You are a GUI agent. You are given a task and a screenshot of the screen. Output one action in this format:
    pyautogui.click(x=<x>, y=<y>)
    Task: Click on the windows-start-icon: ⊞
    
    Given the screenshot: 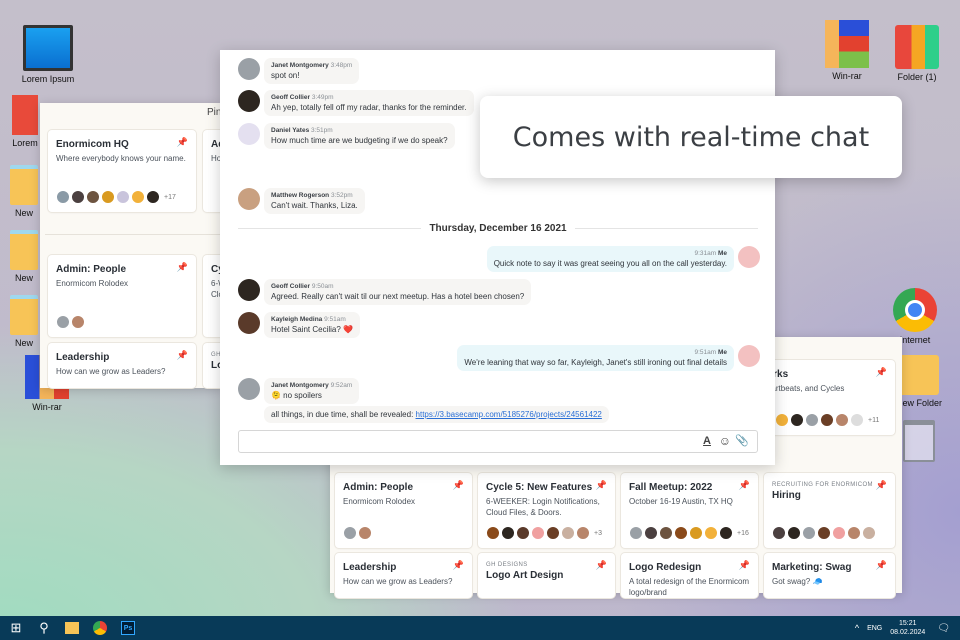 What is the action you would take?
    pyautogui.click(x=16, y=628)
    